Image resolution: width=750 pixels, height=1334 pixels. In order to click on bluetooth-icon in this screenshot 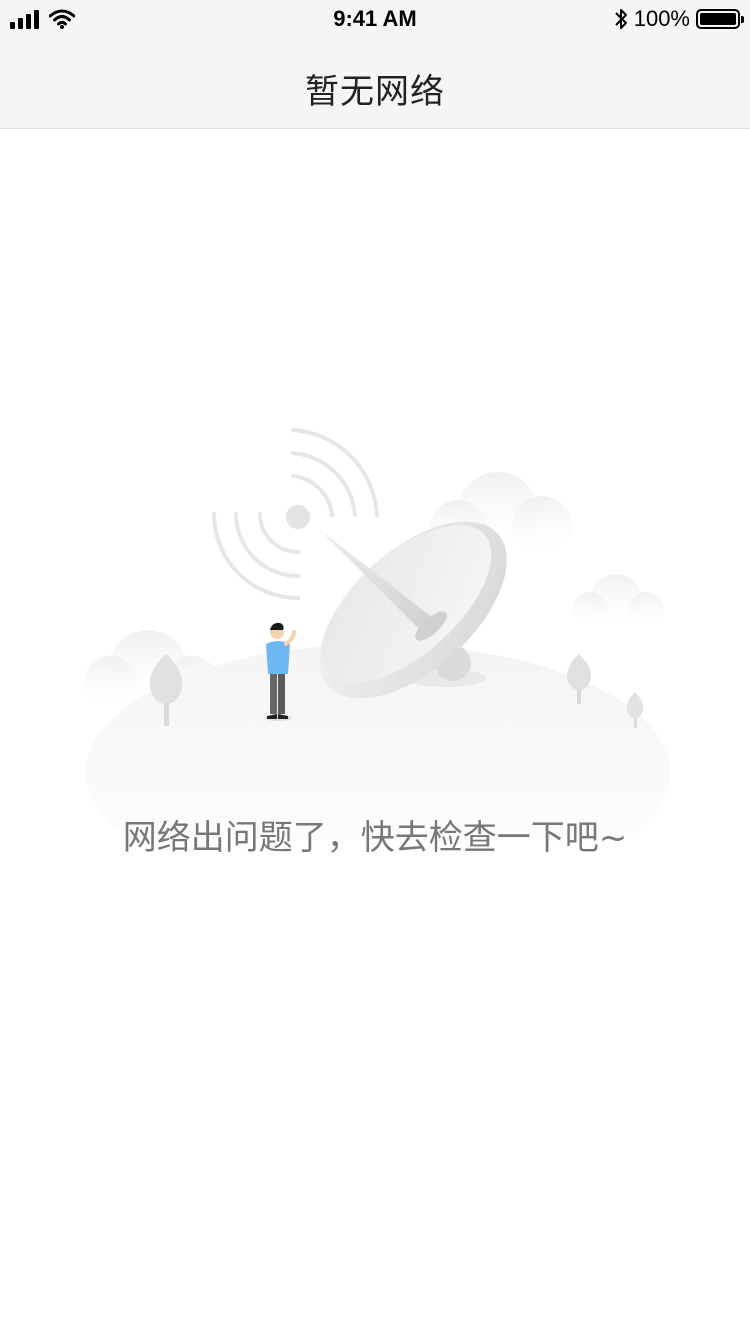, I will do `click(621, 19)`.